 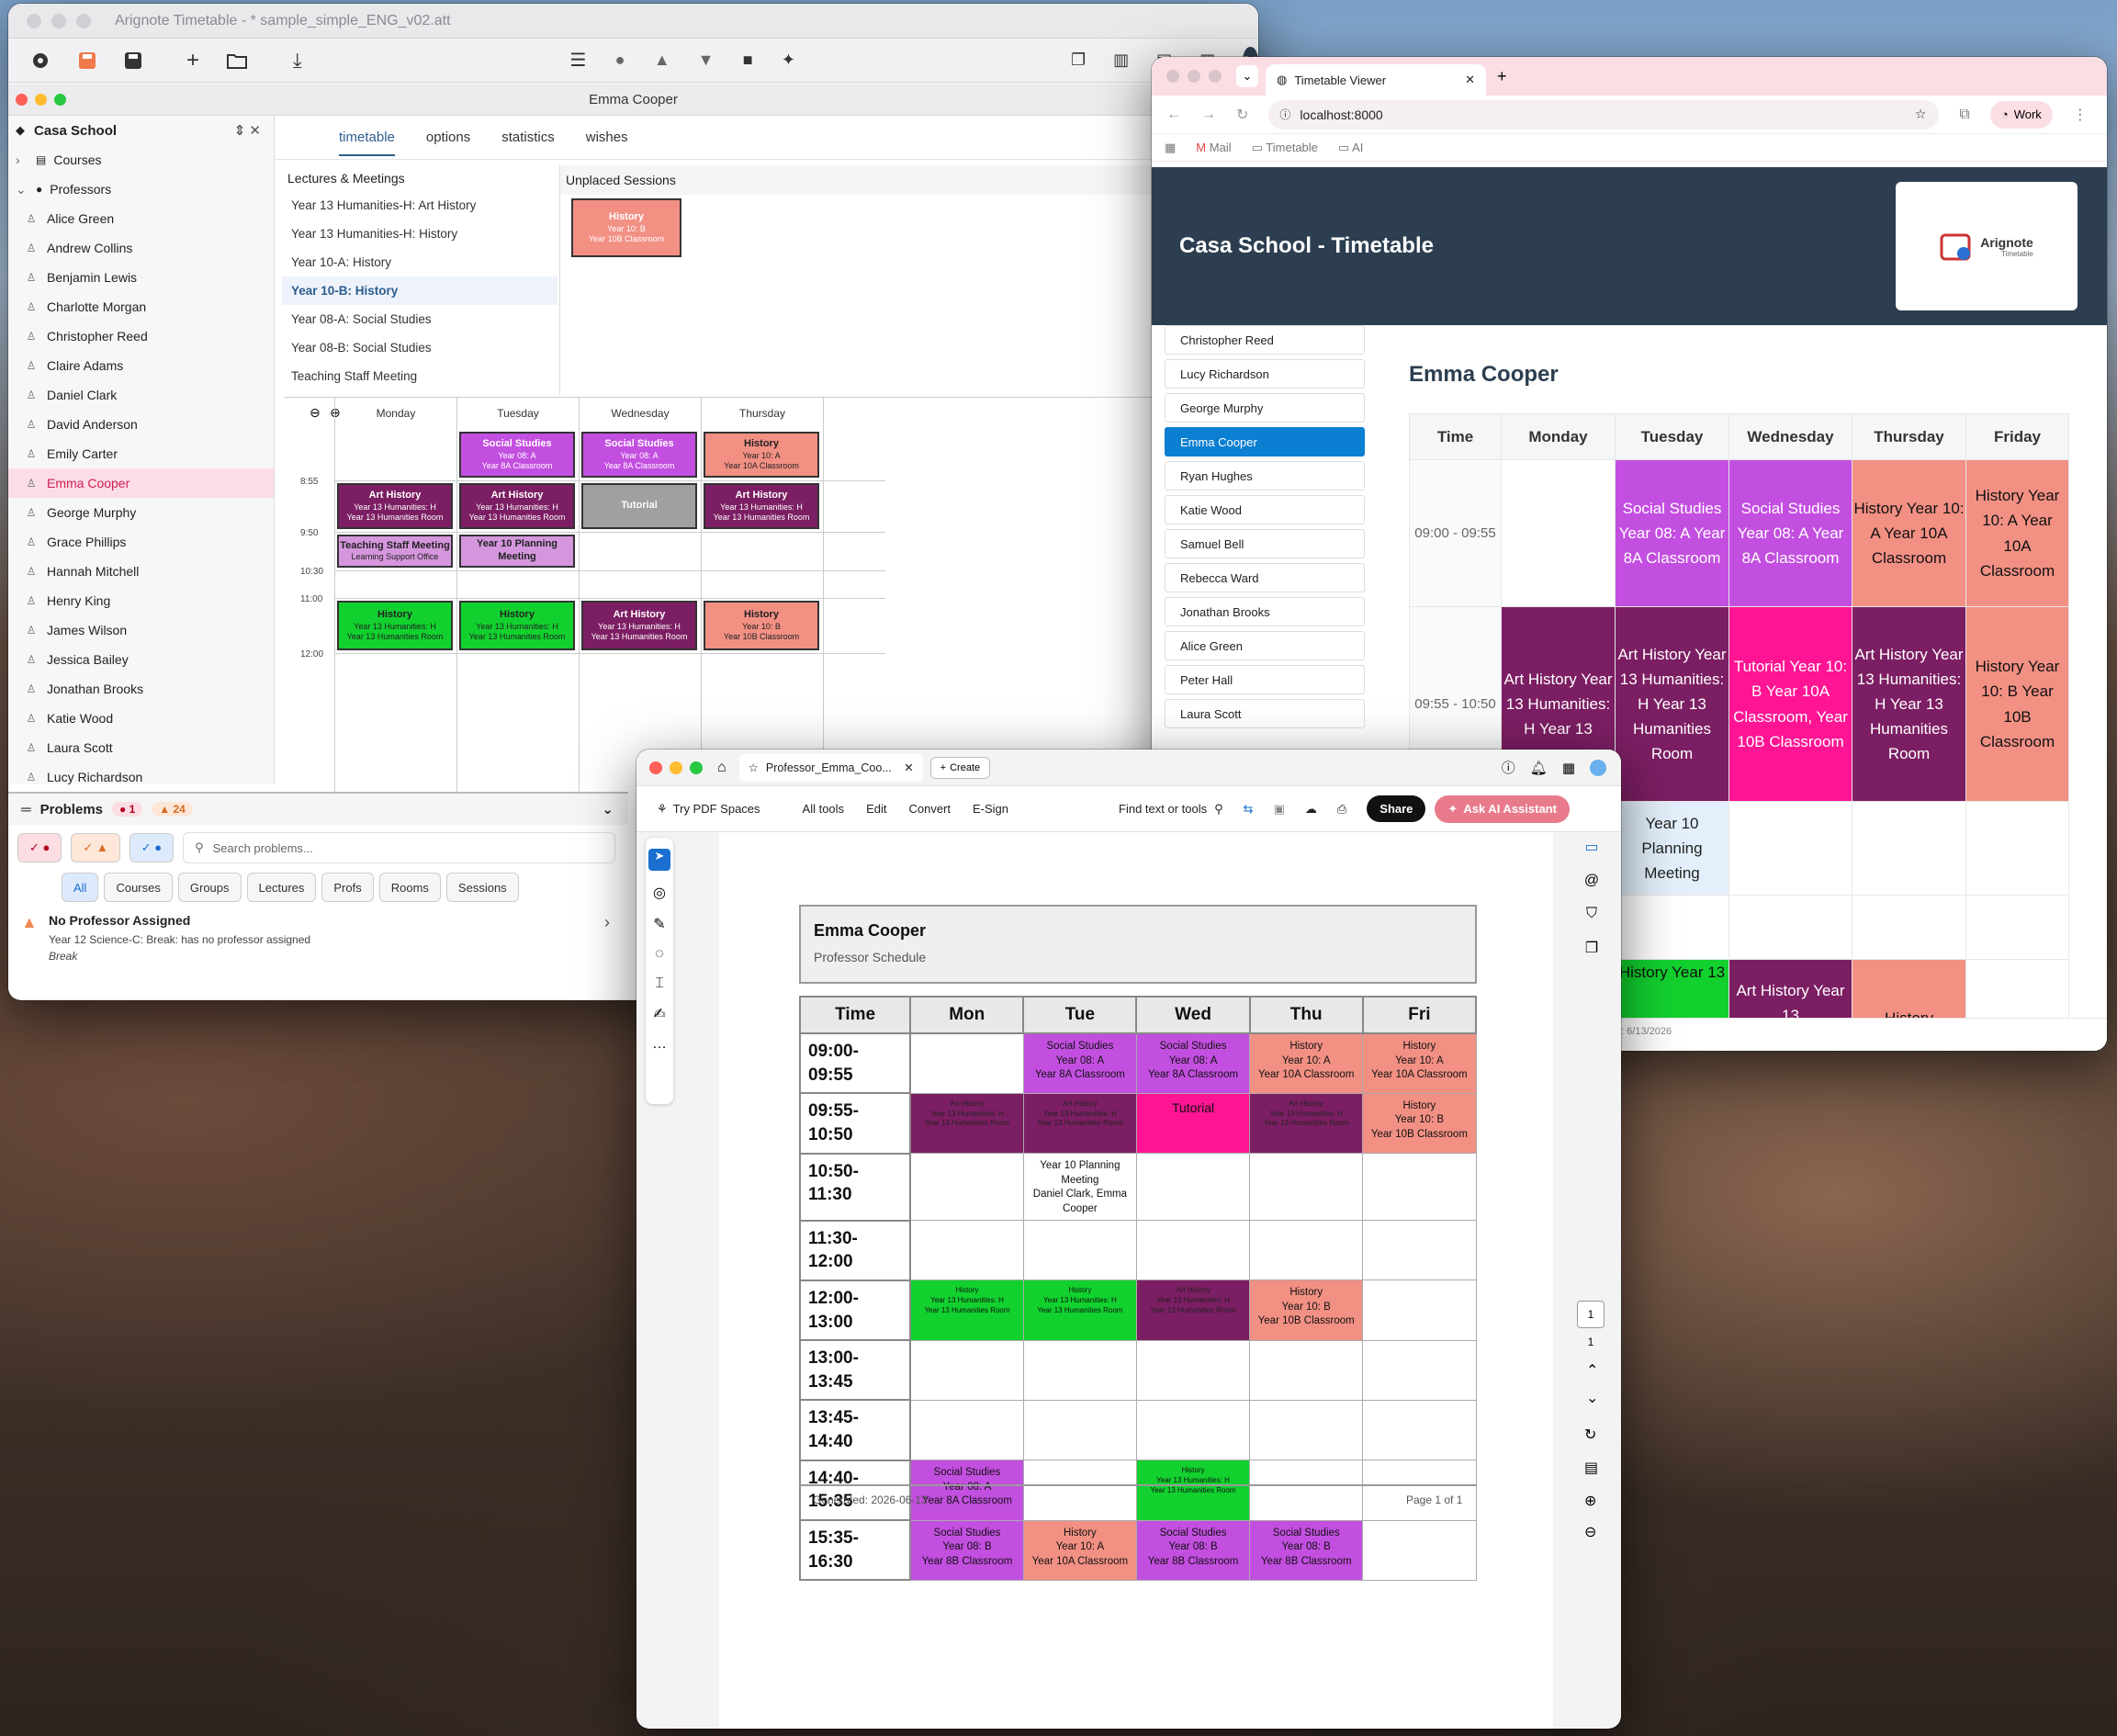 I want to click on cell-history: History Year 10: B Year 10B Classroom, so click(x=2017, y=704).